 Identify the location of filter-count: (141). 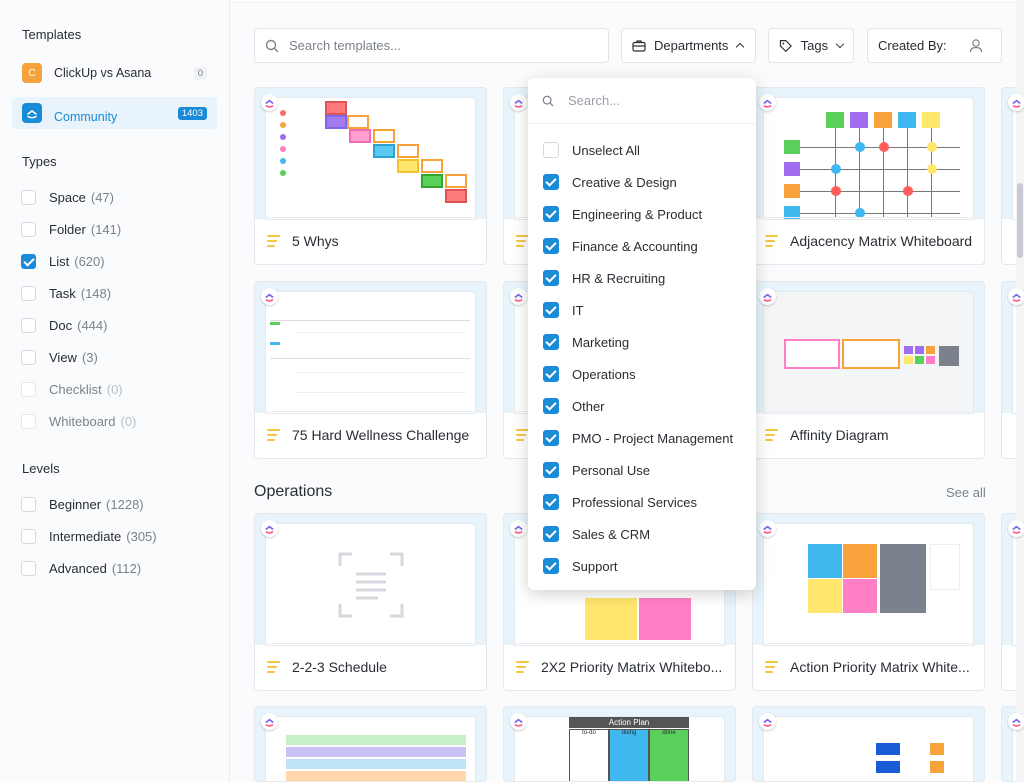
(106, 229).